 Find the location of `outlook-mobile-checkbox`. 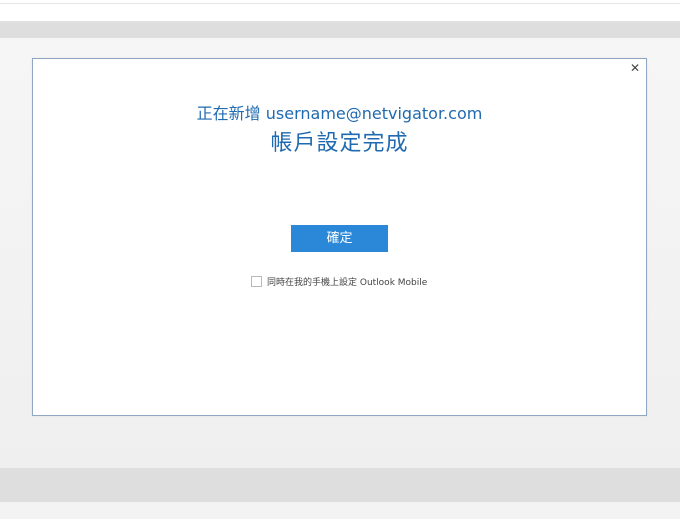

outlook-mobile-checkbox is located at coordinates (256, 281).